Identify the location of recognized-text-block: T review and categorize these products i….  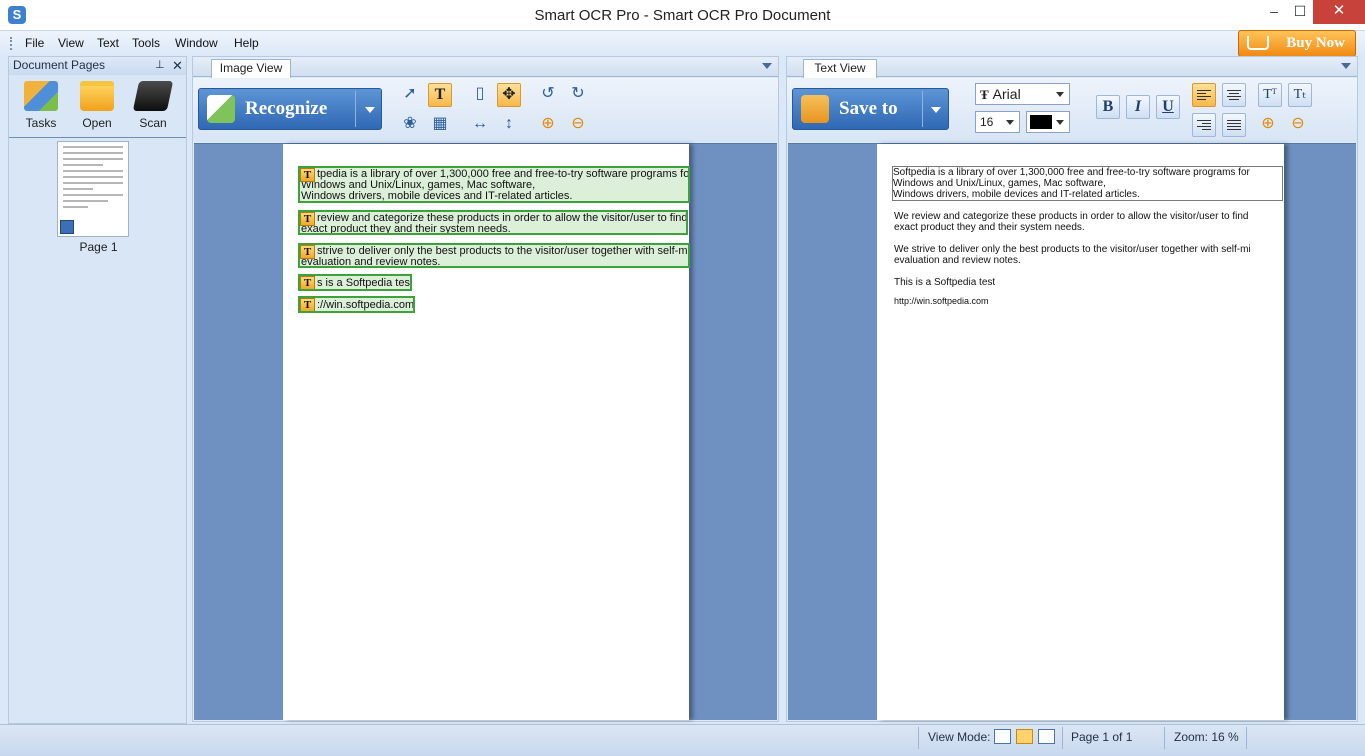
(493, 222).